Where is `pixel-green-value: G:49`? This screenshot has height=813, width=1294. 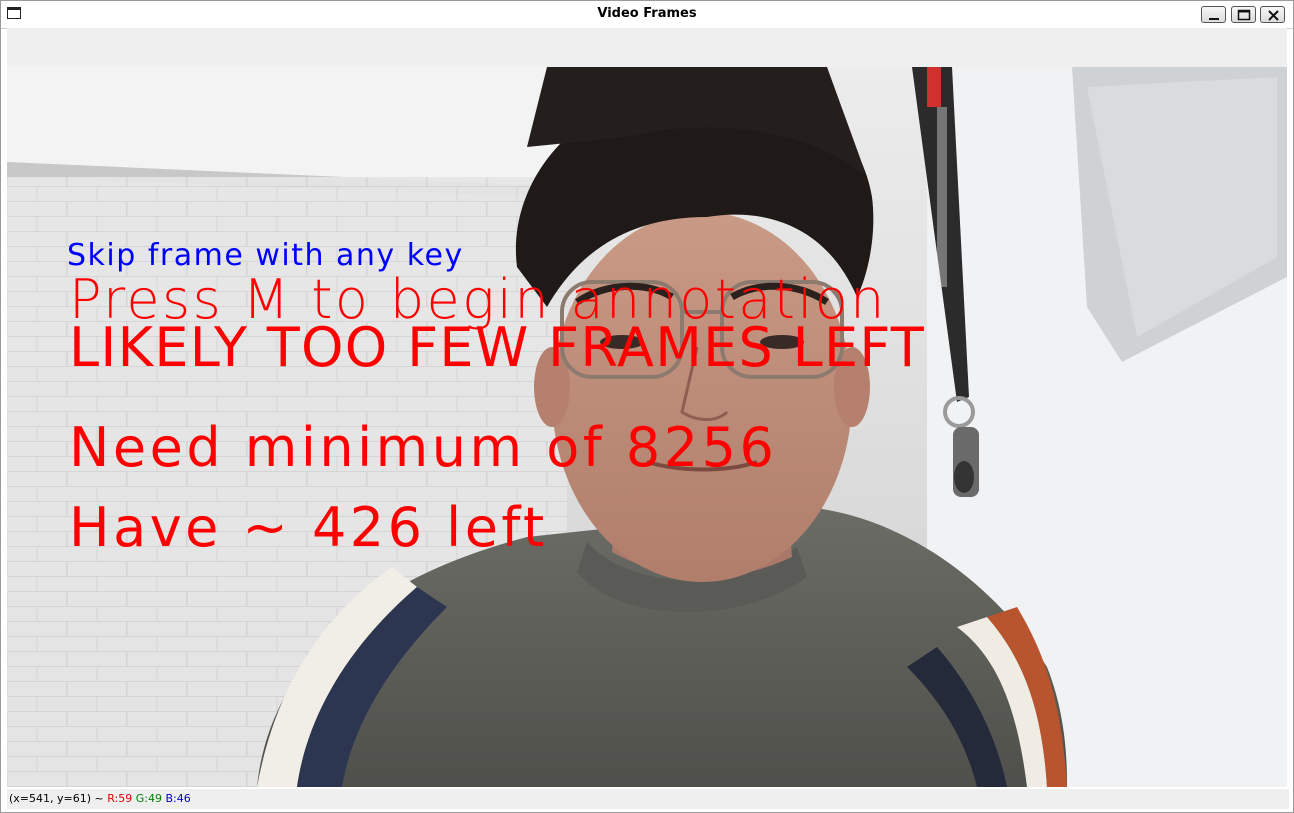
pixel-green-value: G:49 is located at coordinates (148, 798).